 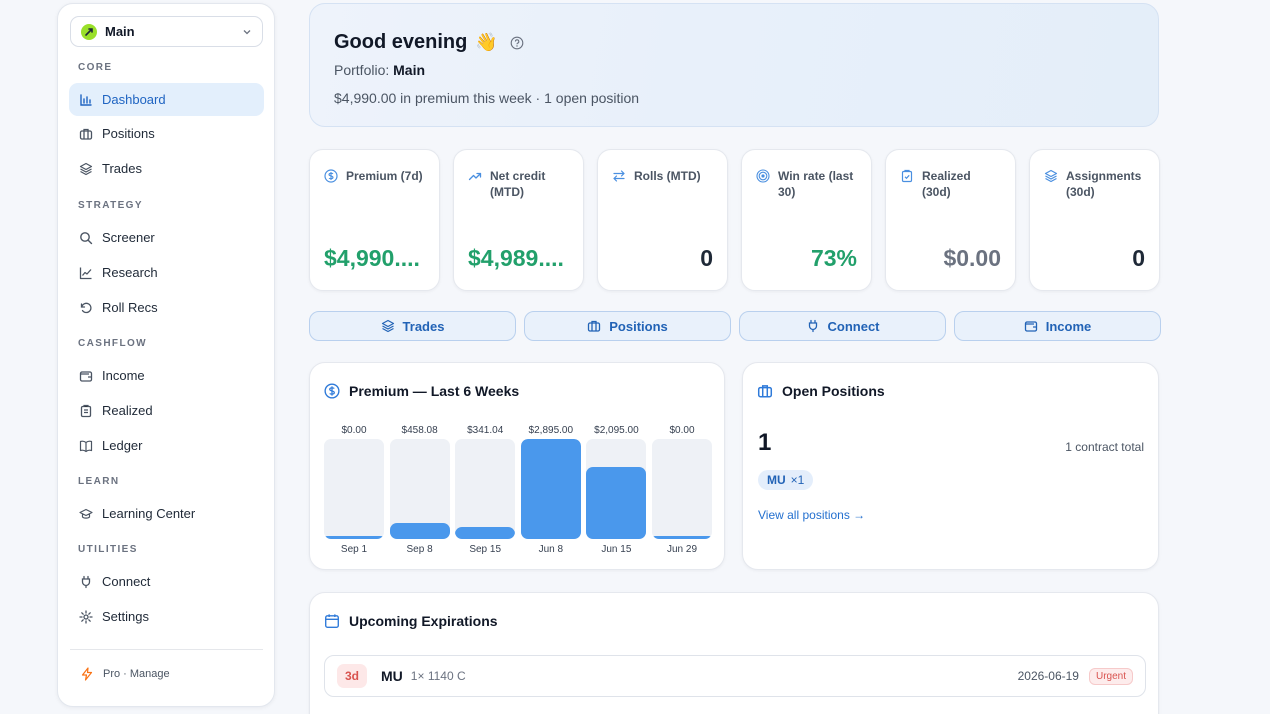 I want to click on sidebar-item-label: Dashboard, so click(x=134, y=99).